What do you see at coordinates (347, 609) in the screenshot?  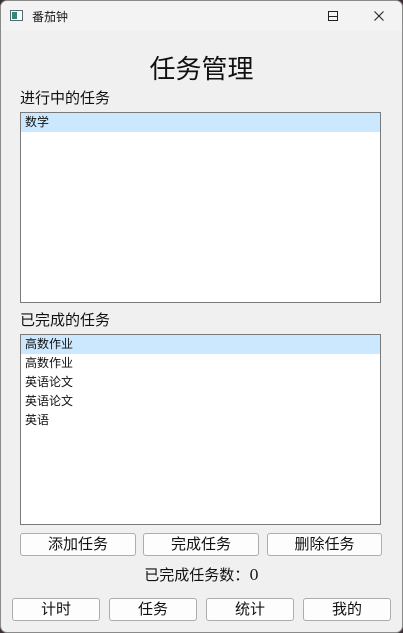 I see `nav-mine-button: 我的` at bounding box center [347, 609].